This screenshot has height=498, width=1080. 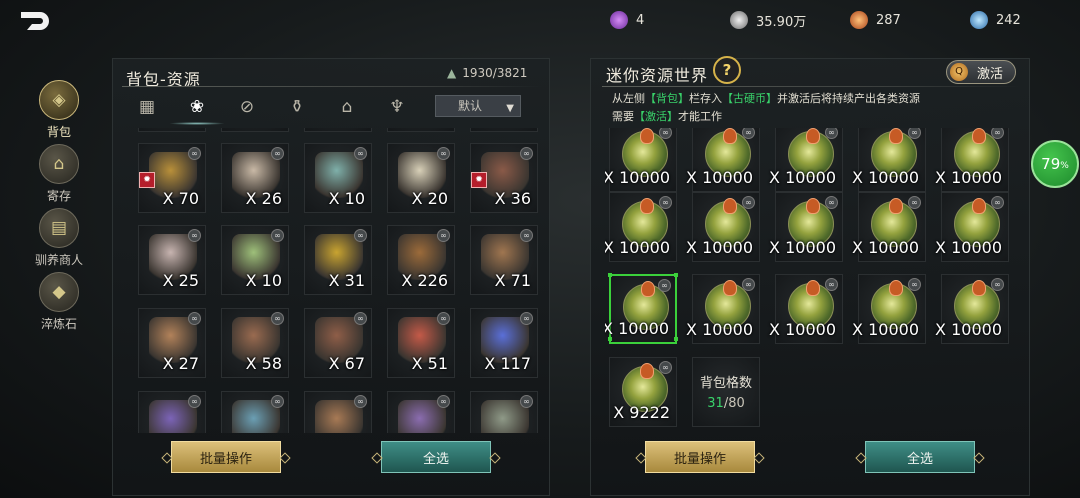 I want to click on sidebar-item-merchant: ▤ 驯养商人, so click(x=59, y=238).